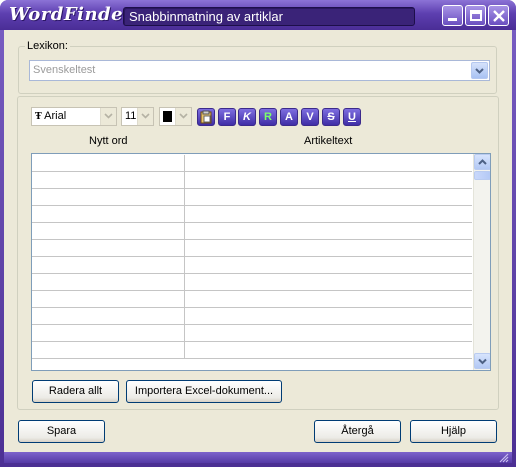 This screenshot has height=467, width=516. I want to click on lexikon-label: Lexikon:, so click(47, 46).